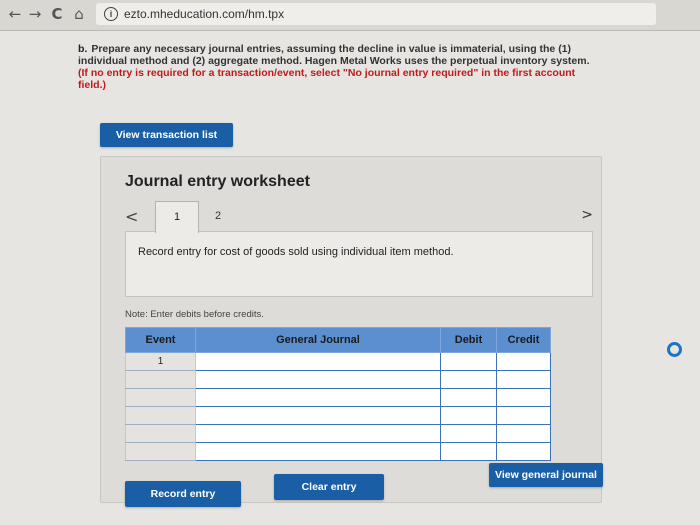 This screenshot has height=525, width=700. What do you see at coordinates (329, 487) in the screenshot?
I see `clear-entry-button: Clear entry` at bounding box center [329, 487].